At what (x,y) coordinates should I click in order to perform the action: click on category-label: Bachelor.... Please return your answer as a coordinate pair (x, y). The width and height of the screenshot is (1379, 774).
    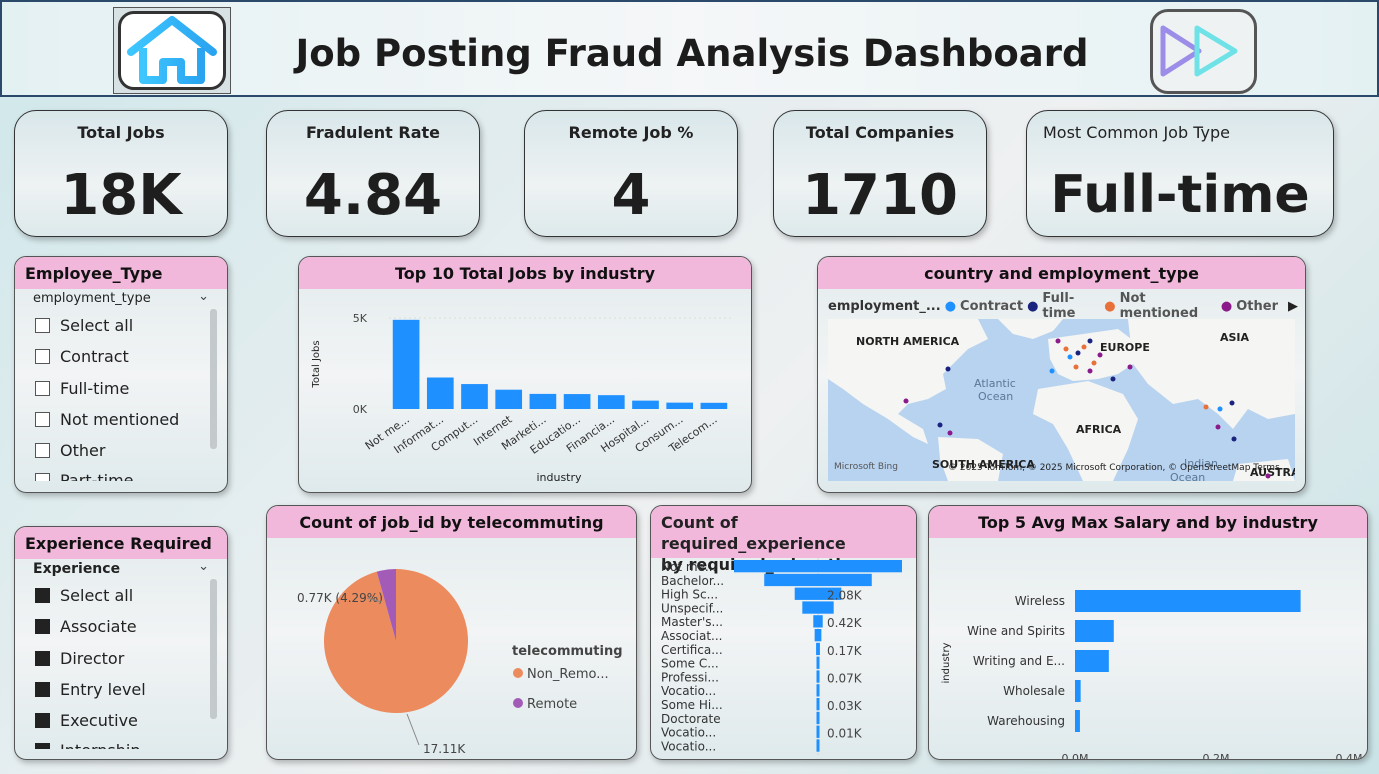
    Looking at the image, I should click on (692, 581).